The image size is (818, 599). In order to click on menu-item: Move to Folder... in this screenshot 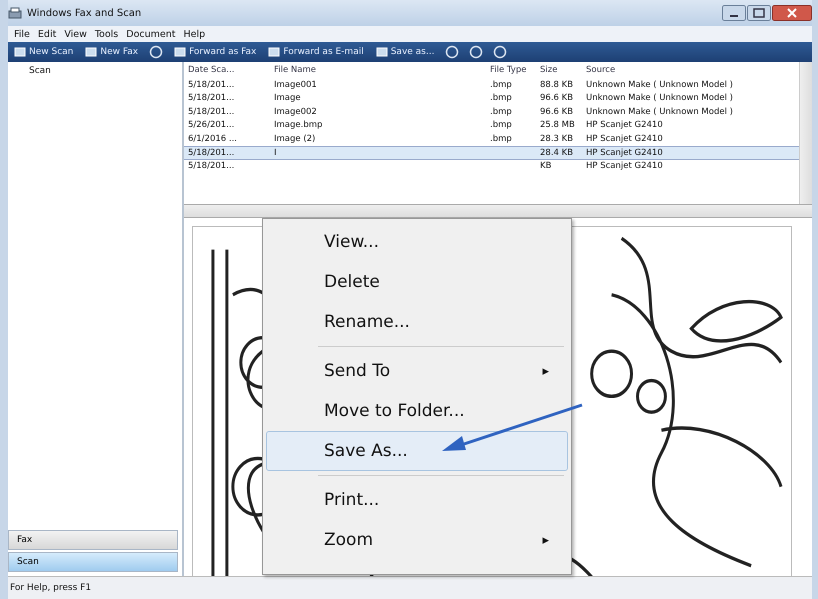, I will do `click(417, 411)`.